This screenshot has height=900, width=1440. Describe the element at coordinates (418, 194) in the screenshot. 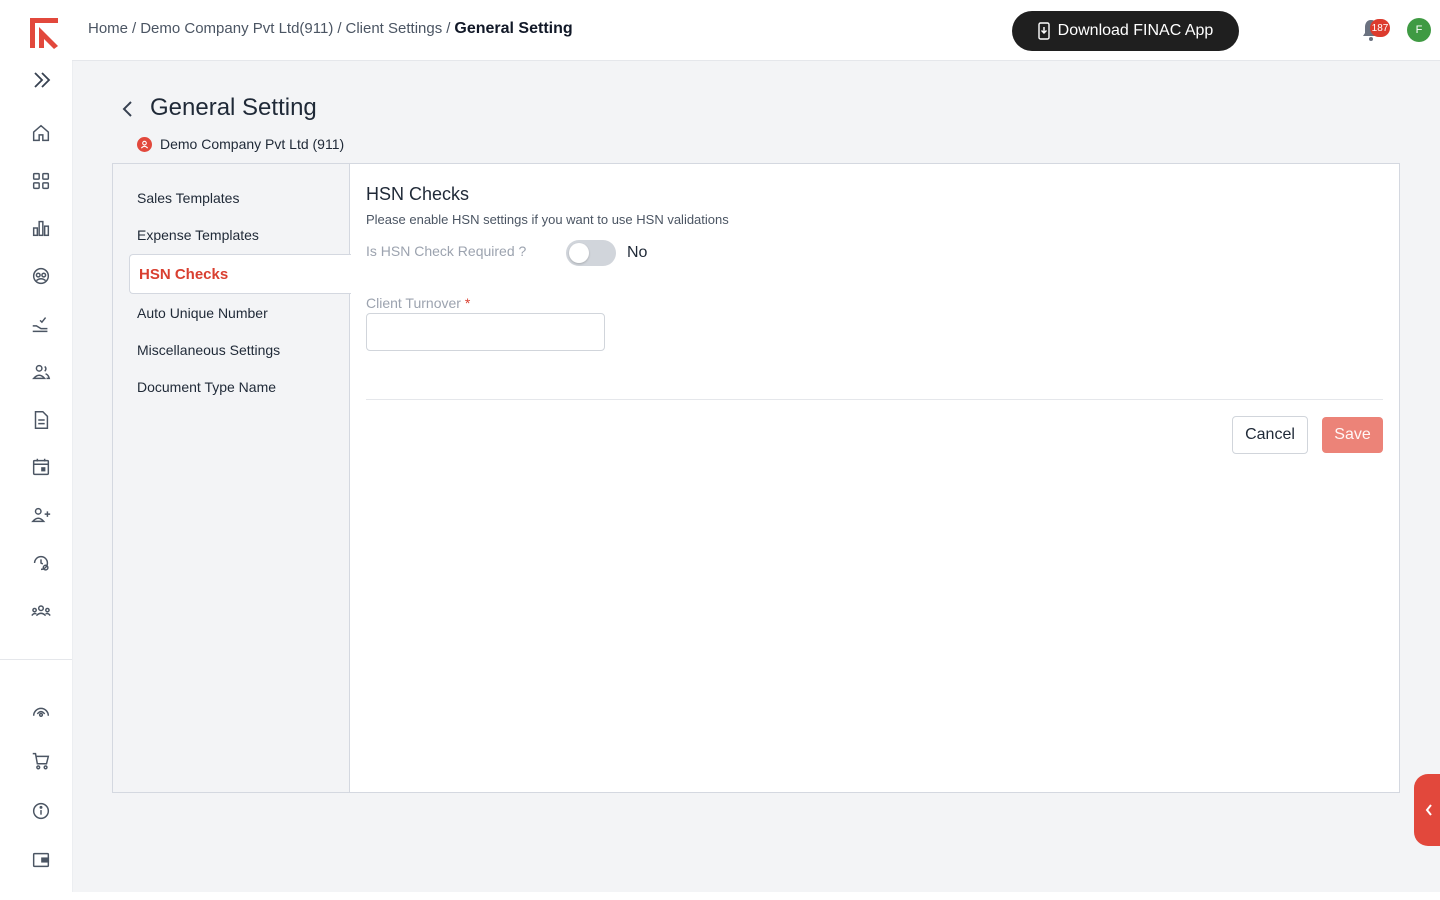

I see `section-title: HSN Checks` at that location.